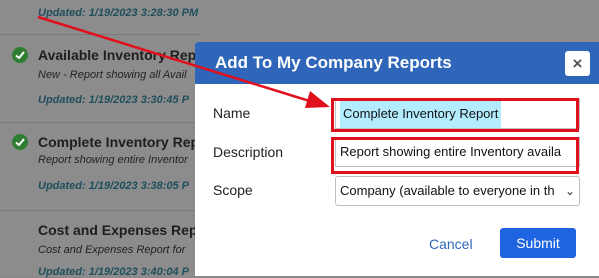  What do you see at coordinates (447, 190) in the screenshot?
I see `scope-select-value: Company (available to everyone in th` at bounding box center [447, 190].